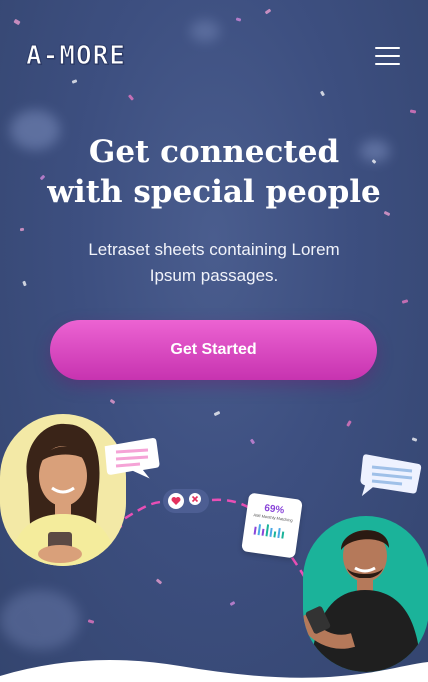 The image size is (428, 682). What do you see at coordinates (213, 350) in the screenshot?
I see `get-started-button: Get Started` at bounding box center [213, 350].